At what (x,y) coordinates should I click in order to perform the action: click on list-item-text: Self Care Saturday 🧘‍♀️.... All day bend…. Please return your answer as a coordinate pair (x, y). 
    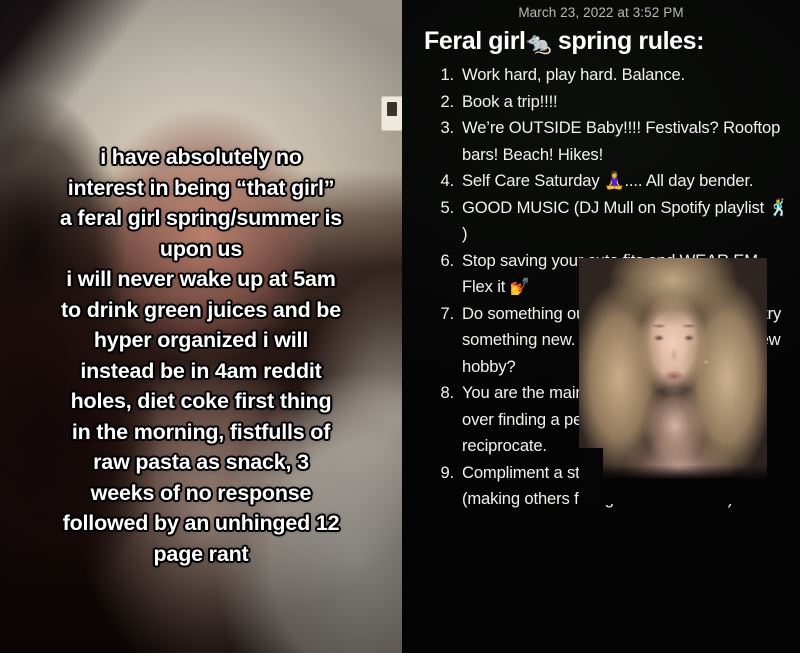
    Looking at the image, I should click on (608, 180).